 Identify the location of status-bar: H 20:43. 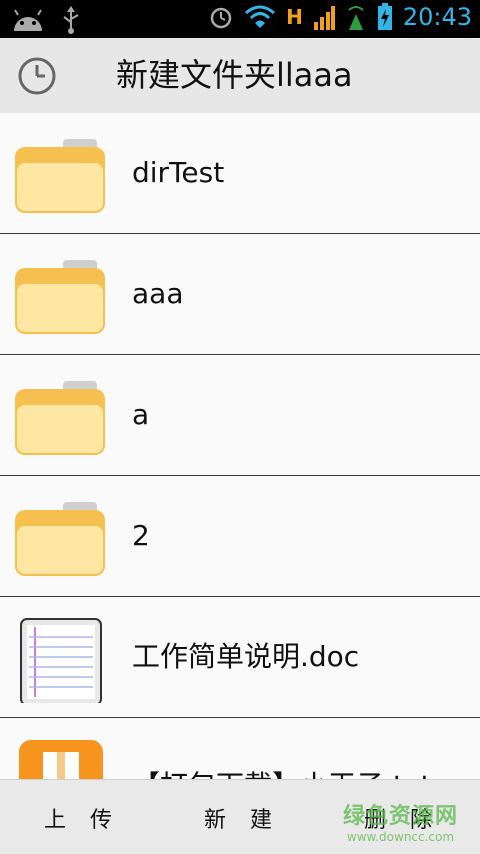
(240, 19).